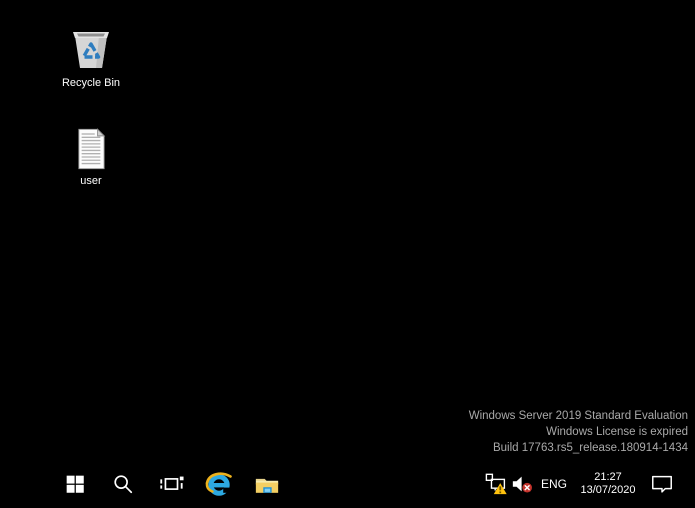 This screenshot has height=508, width=695. Describe the element at coordinates (617, 432) in the screenshot. I see `watermark-line-license: Windows License is expired` at that location.